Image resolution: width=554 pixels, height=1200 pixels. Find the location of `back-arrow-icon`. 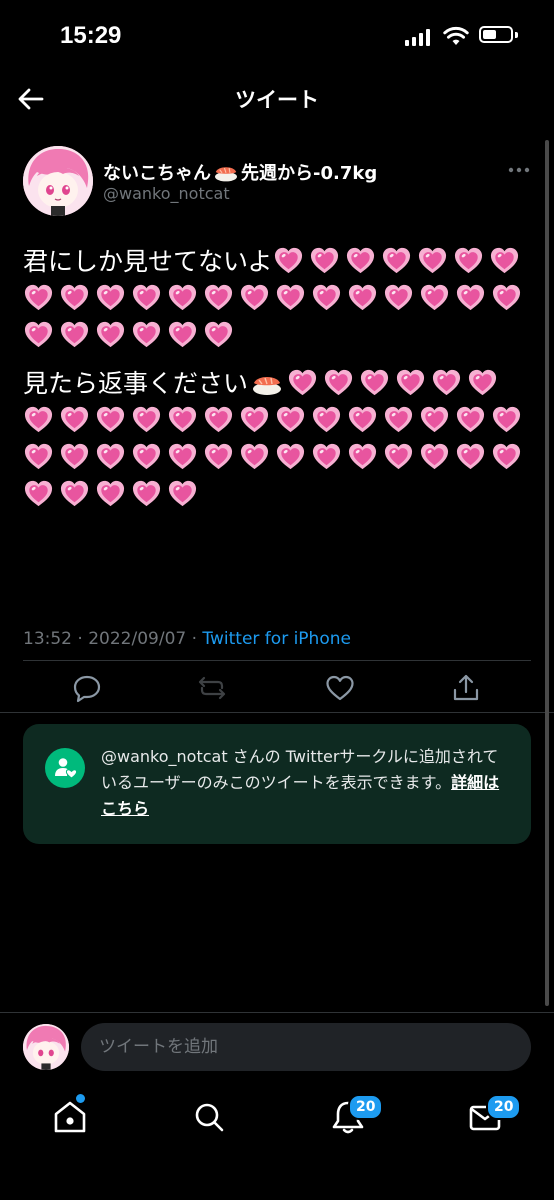

back-arrow-icon is located at coordinates (31, 99).